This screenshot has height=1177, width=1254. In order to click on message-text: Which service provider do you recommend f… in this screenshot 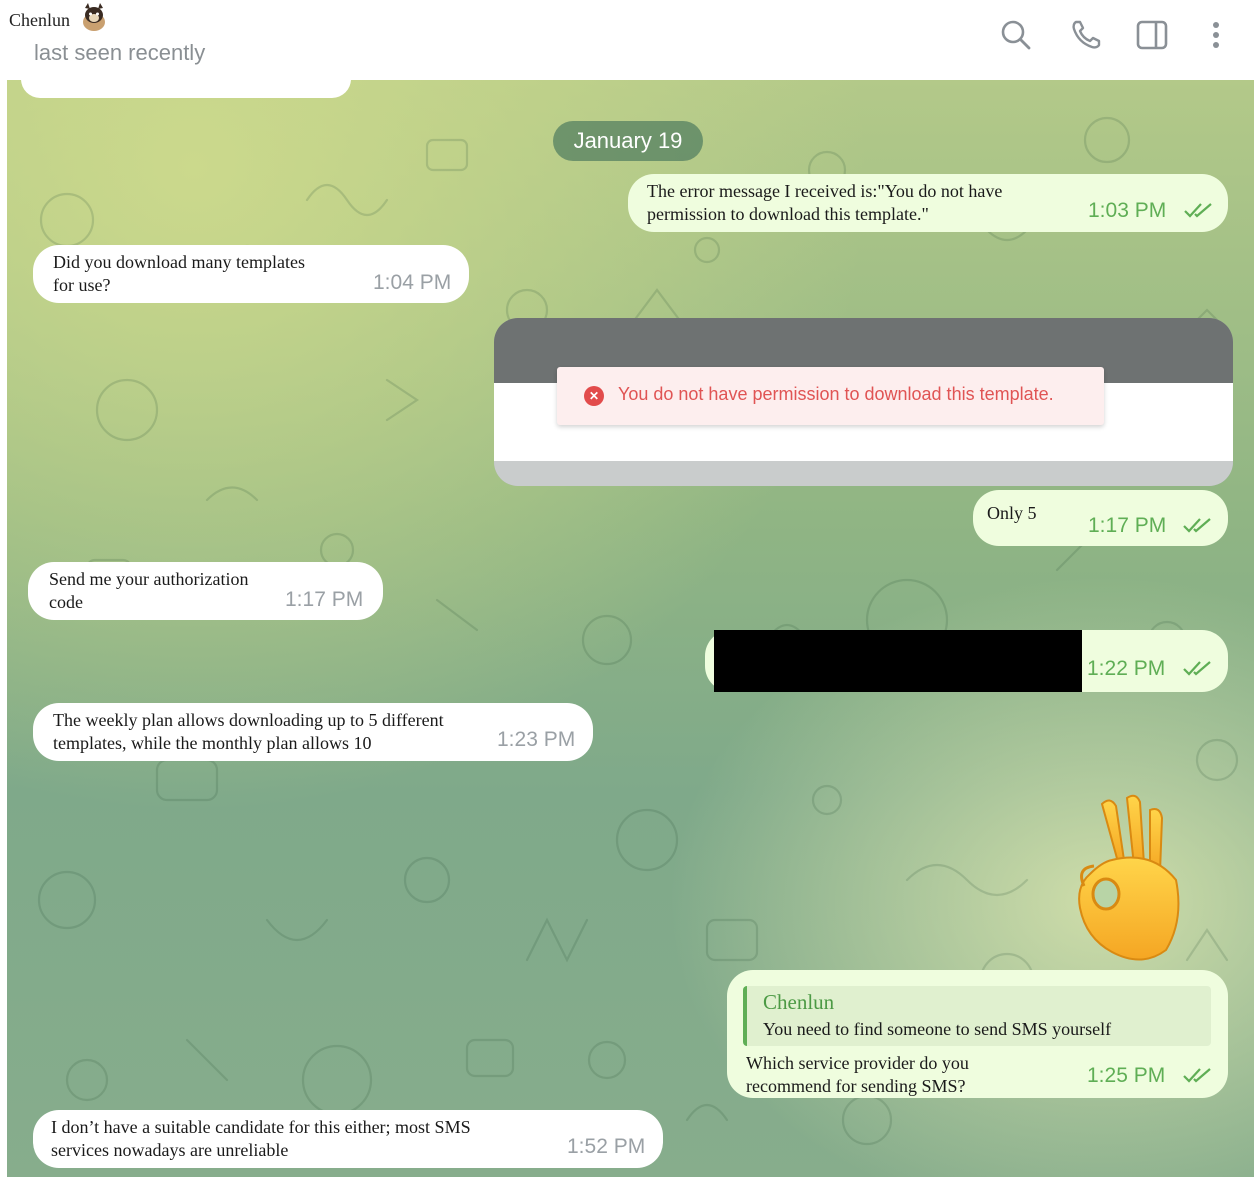, I will do `click(857, 1074)`.